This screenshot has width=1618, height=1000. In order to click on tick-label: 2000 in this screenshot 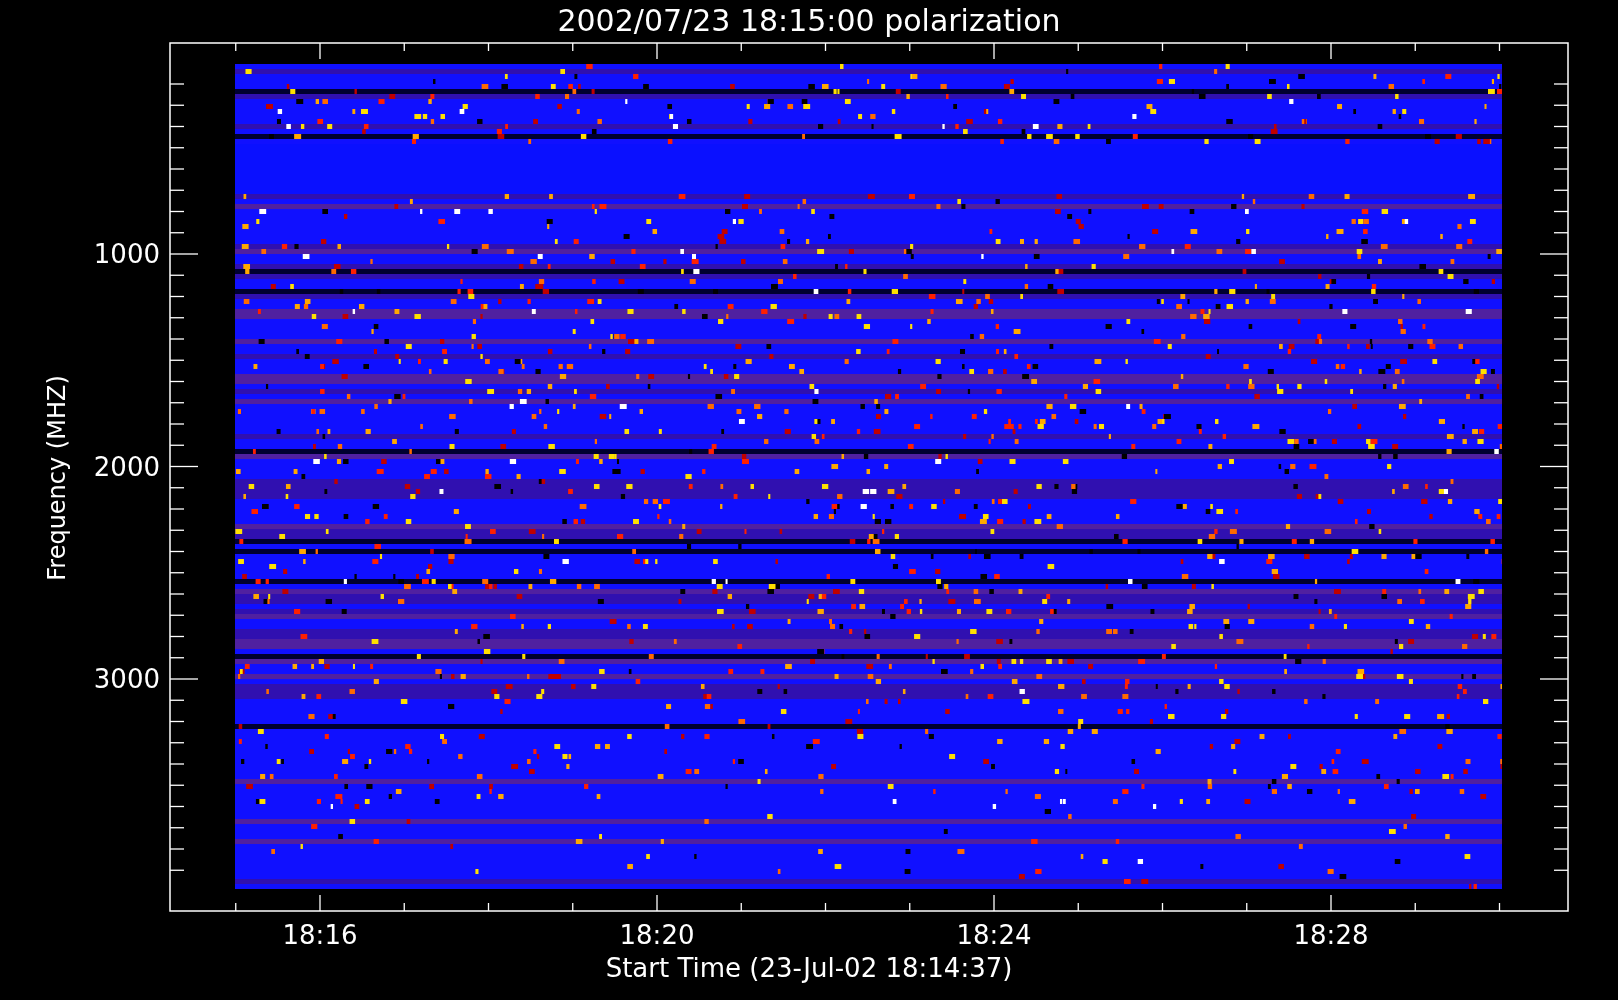, I will do `click(126, 466)`.